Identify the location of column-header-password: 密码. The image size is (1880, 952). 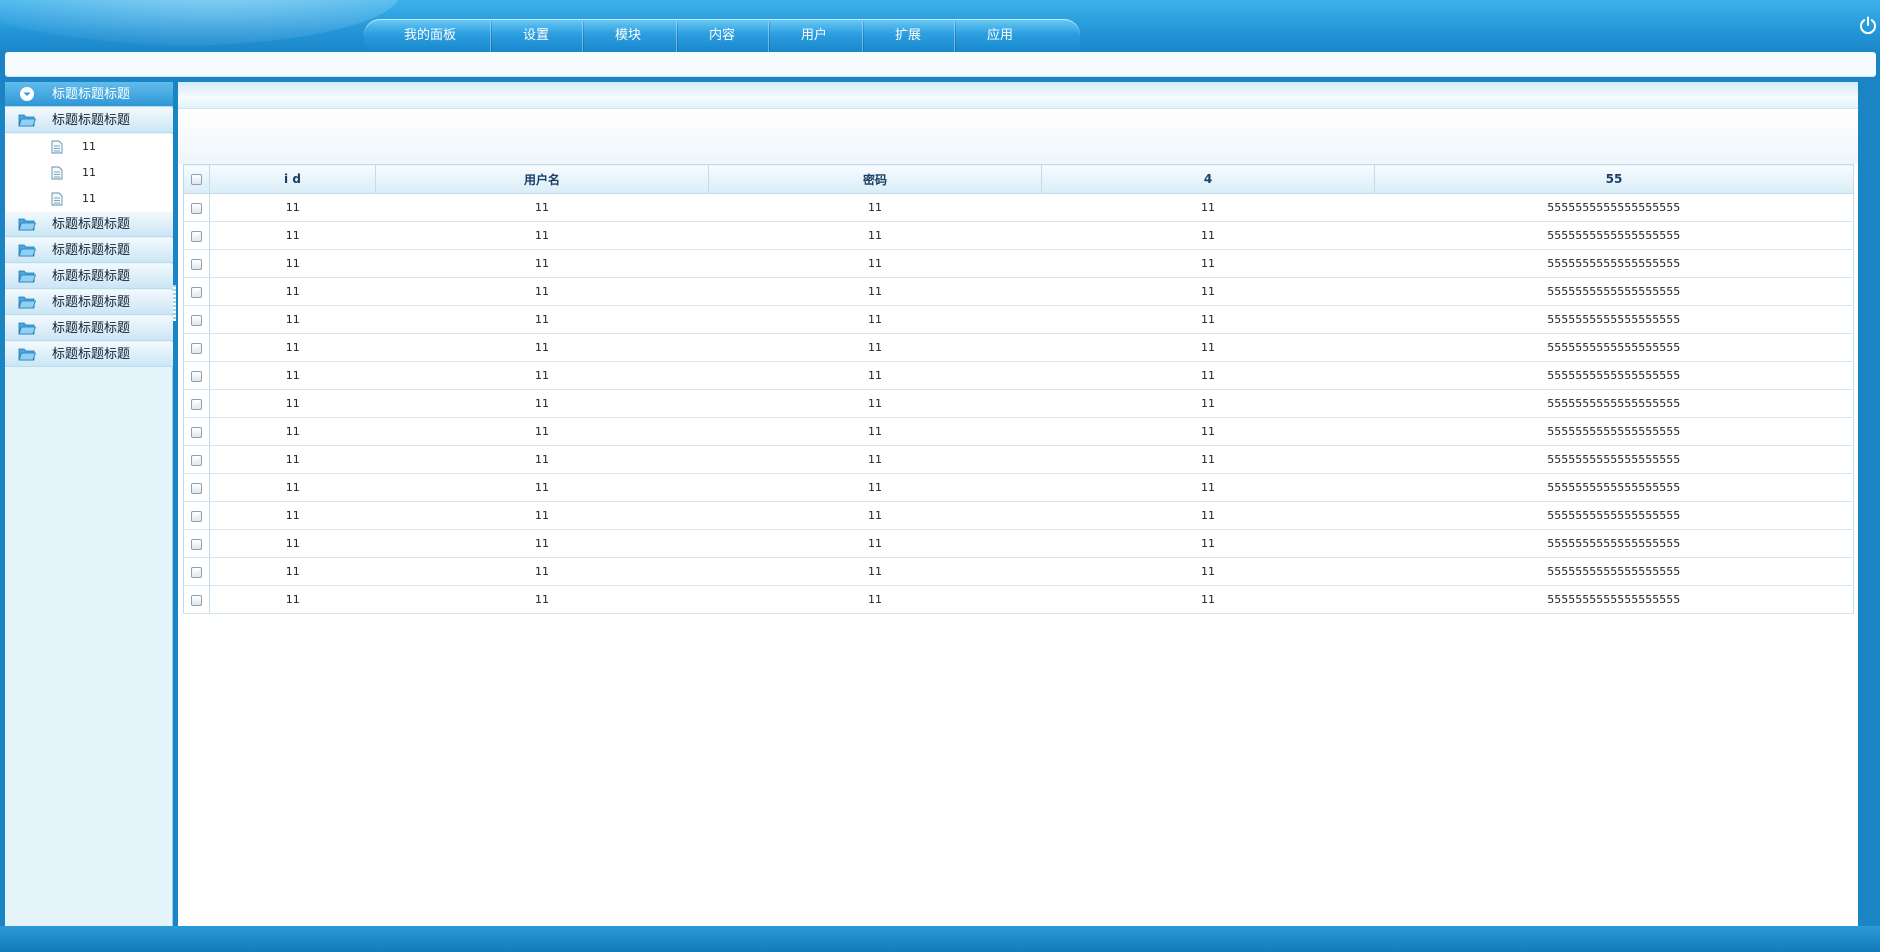
(875, 179).